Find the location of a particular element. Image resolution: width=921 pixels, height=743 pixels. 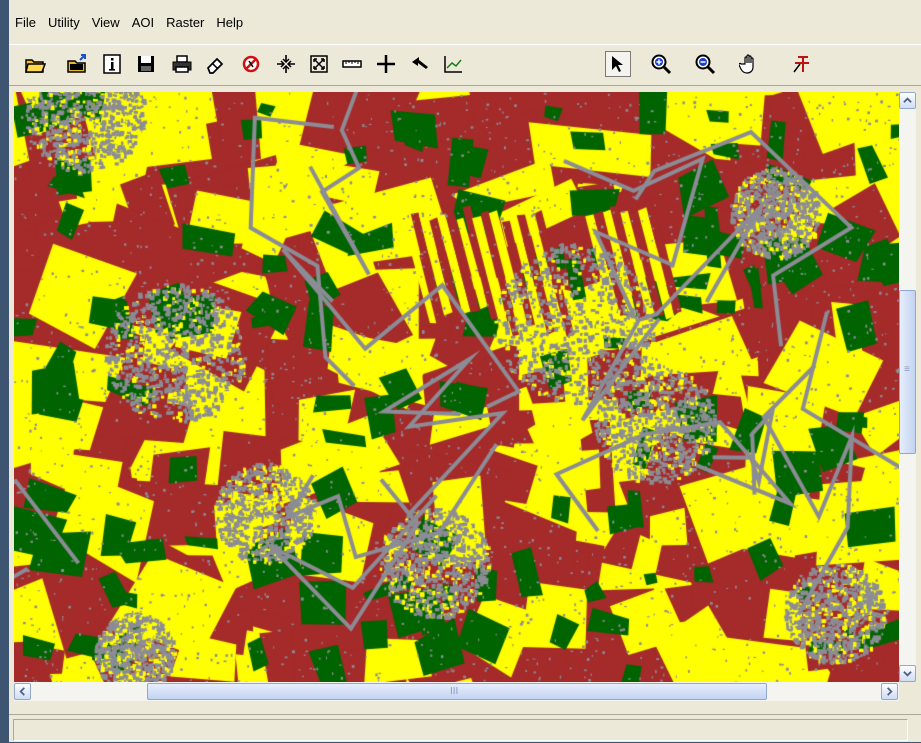

vertical-scroll-thumb: ≡ is located at coordinates (907, 372).